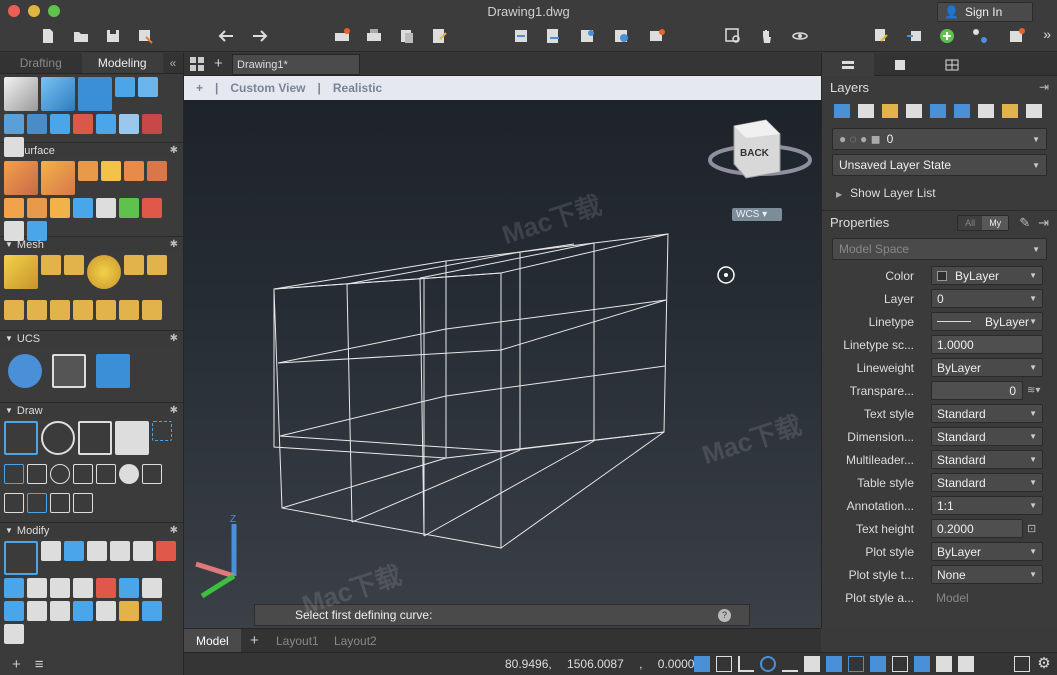  What do you see at coordinates (21, 94) in the screenshot?
I see `box-icon` at bounding box center [21, 94].